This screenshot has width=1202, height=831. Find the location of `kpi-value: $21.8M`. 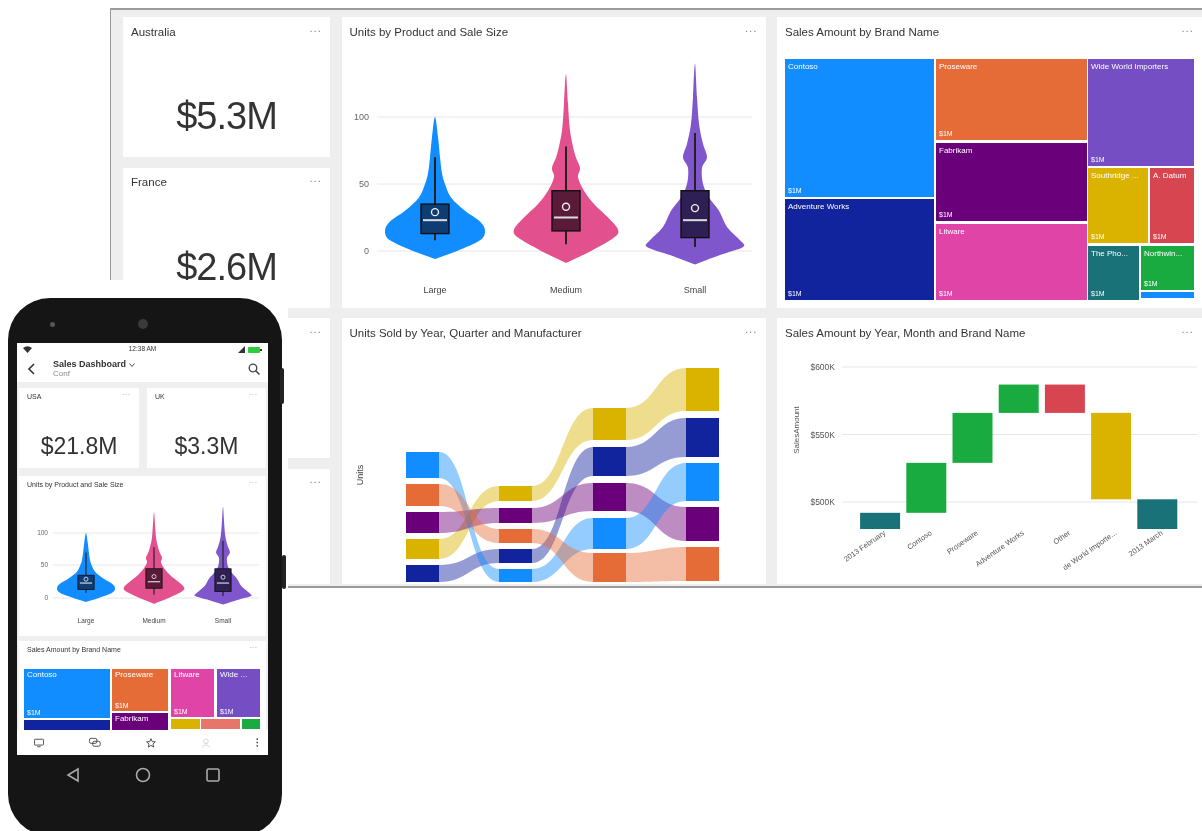

kpi-value: $21.8M is located at coordinates (79, 446).